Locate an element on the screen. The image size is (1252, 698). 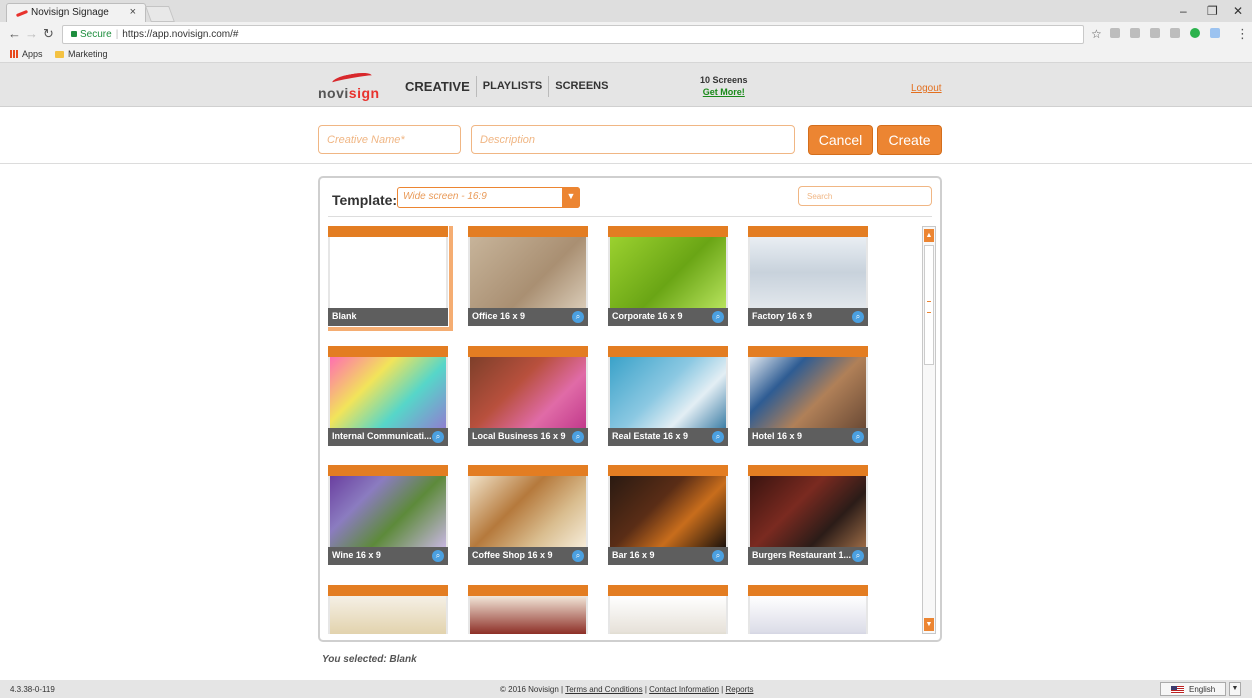
forward-icon: → is located at coordinates (31, 33).